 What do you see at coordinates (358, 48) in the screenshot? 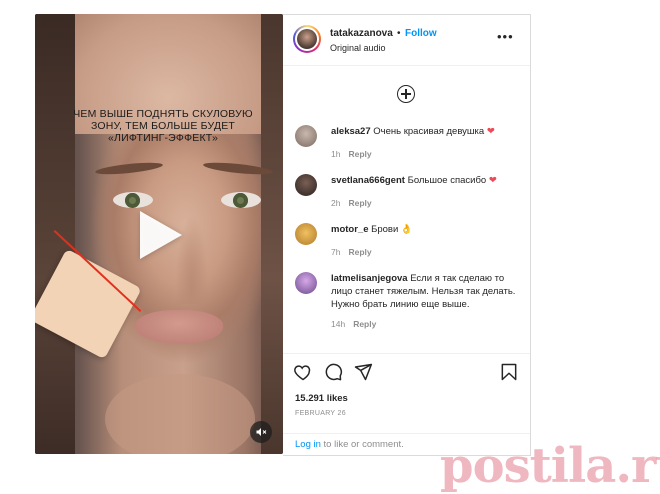
I see `audio-label: Original audio` at bounding box center [358, 48].